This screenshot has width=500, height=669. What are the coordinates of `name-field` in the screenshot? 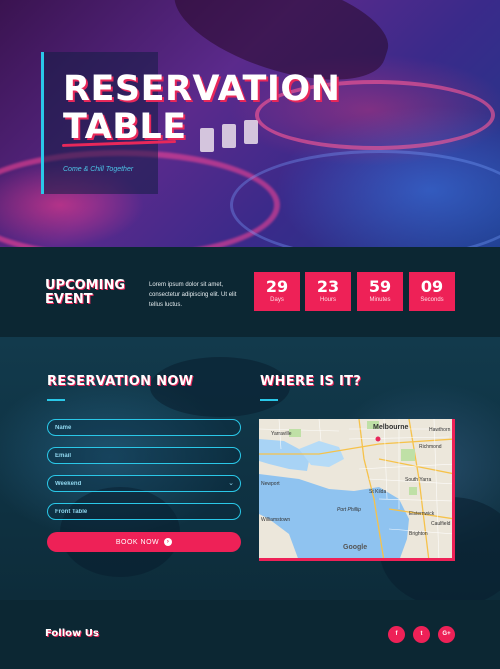 It's located at (144, 427).